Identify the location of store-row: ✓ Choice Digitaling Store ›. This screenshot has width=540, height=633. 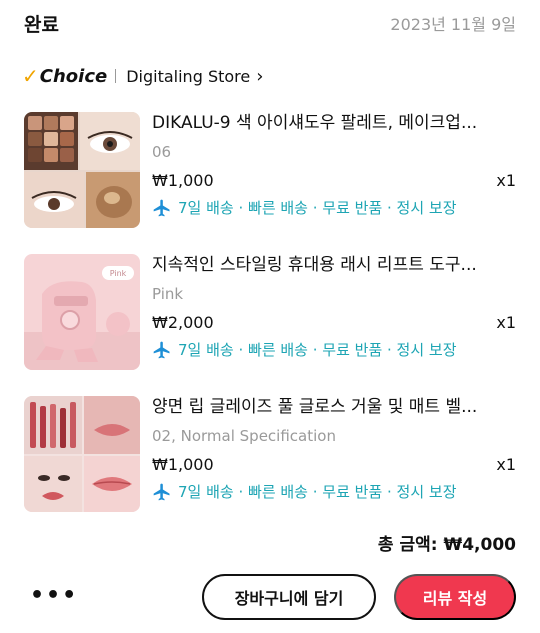
(142, 76).